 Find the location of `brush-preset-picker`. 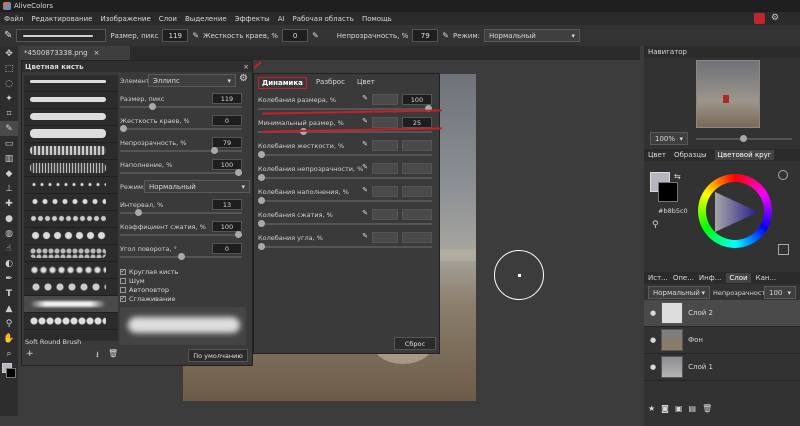

brush-preset-picker is located at coordinates (61, 35).